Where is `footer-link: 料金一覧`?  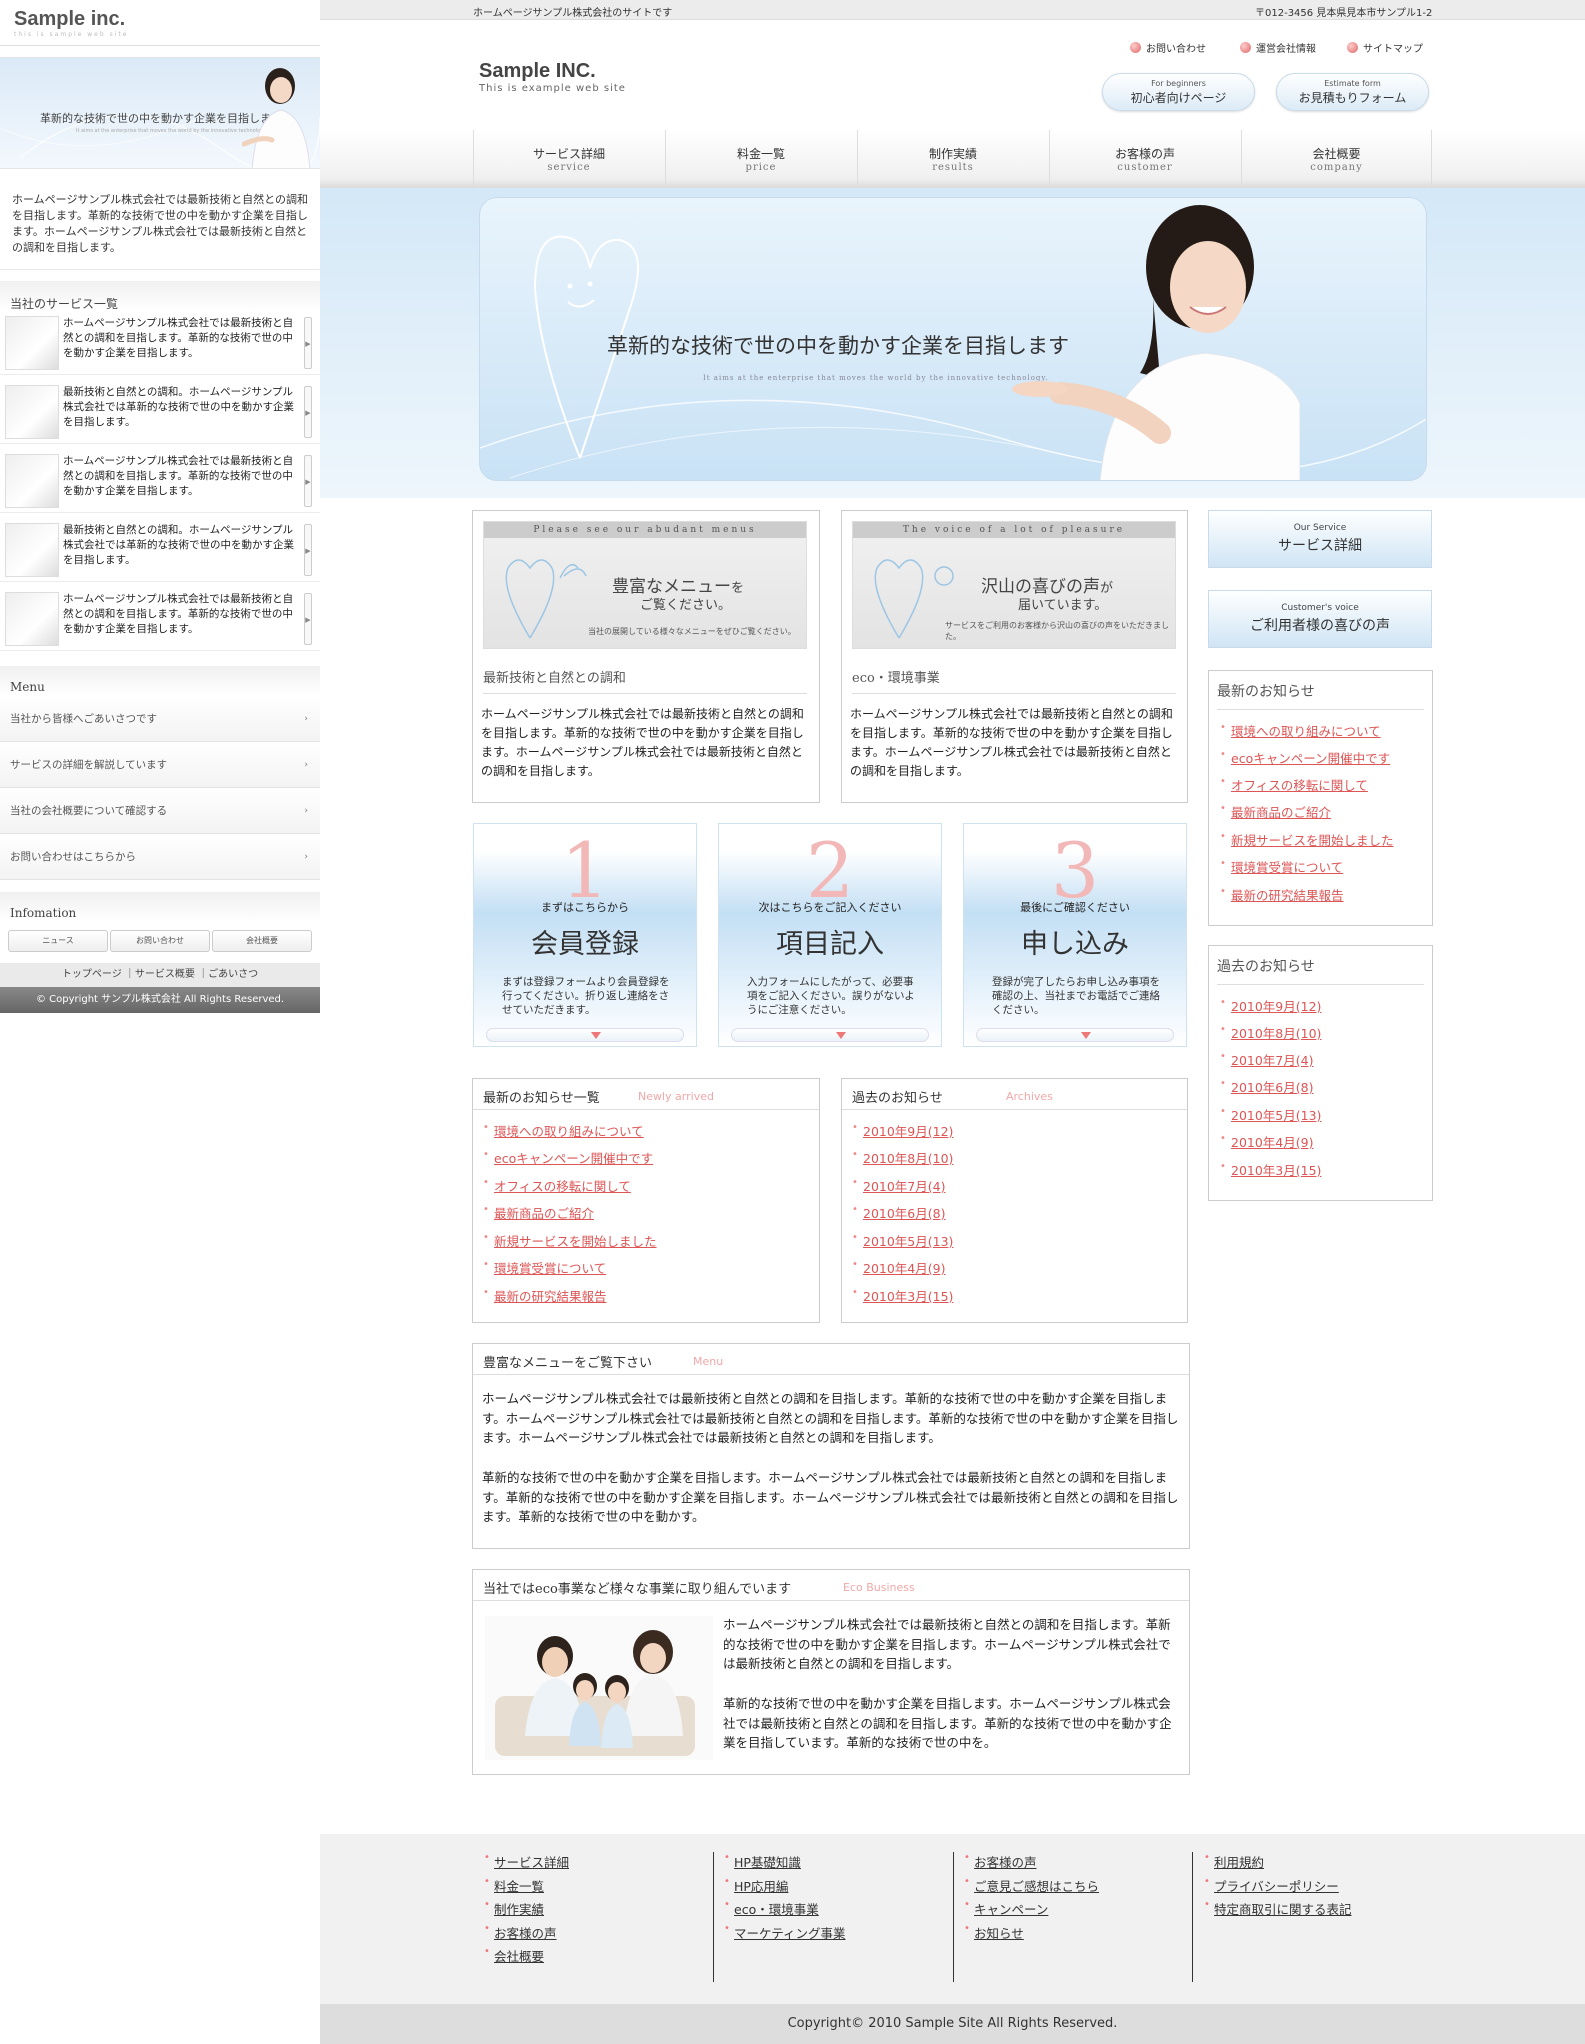
footer-link: 料金一覧 is located at coordinates (526, 1888).